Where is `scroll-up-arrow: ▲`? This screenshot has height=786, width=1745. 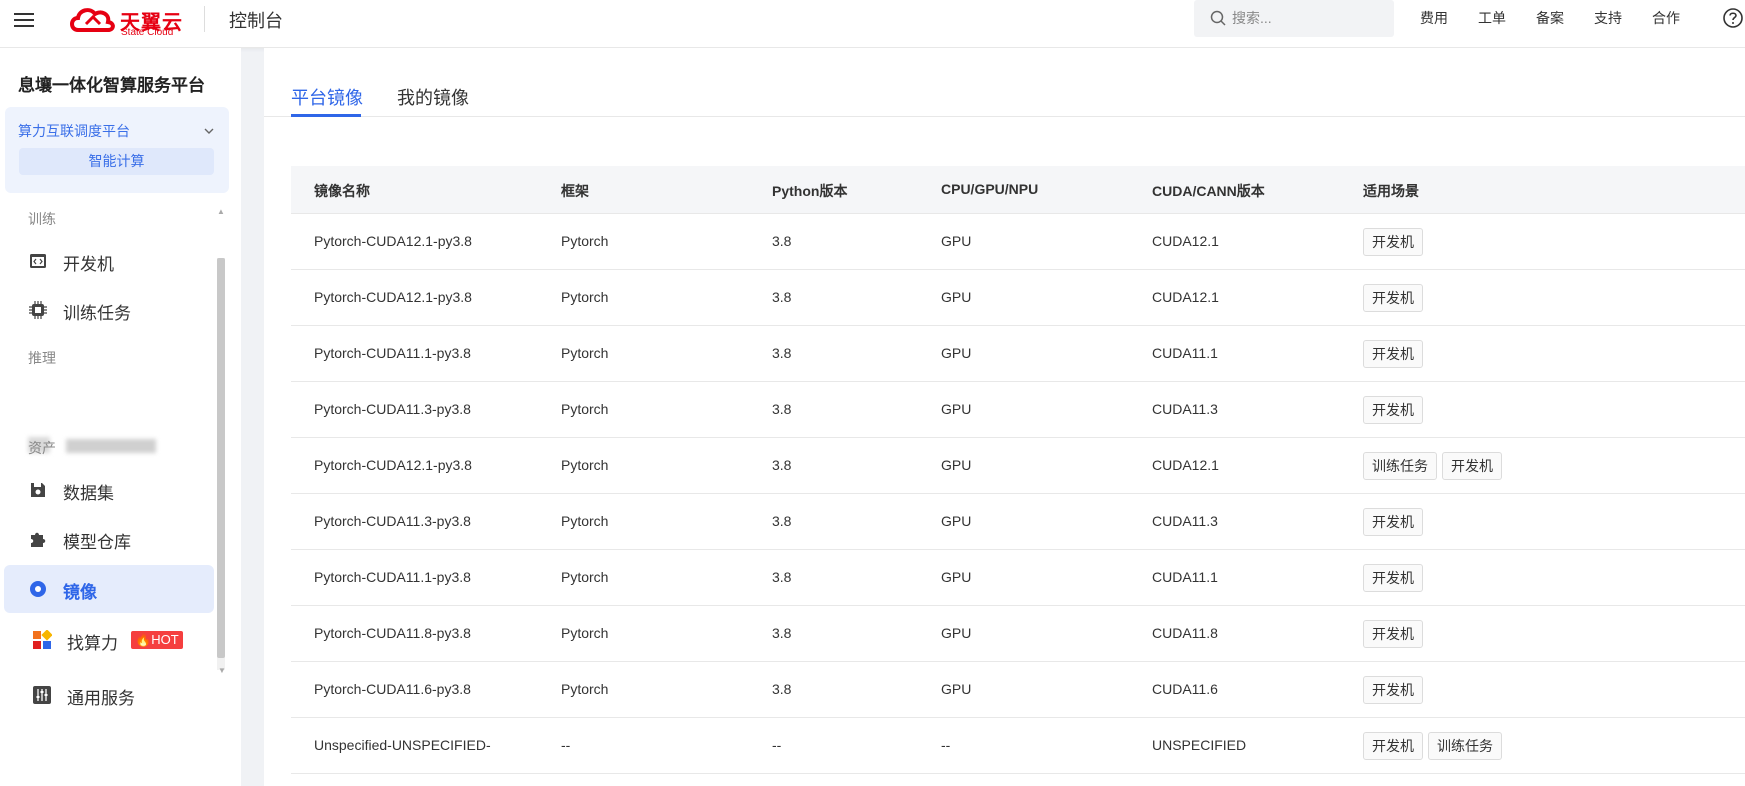 scroll-up-arrow: ▲ is located at coordinates (221, 211).